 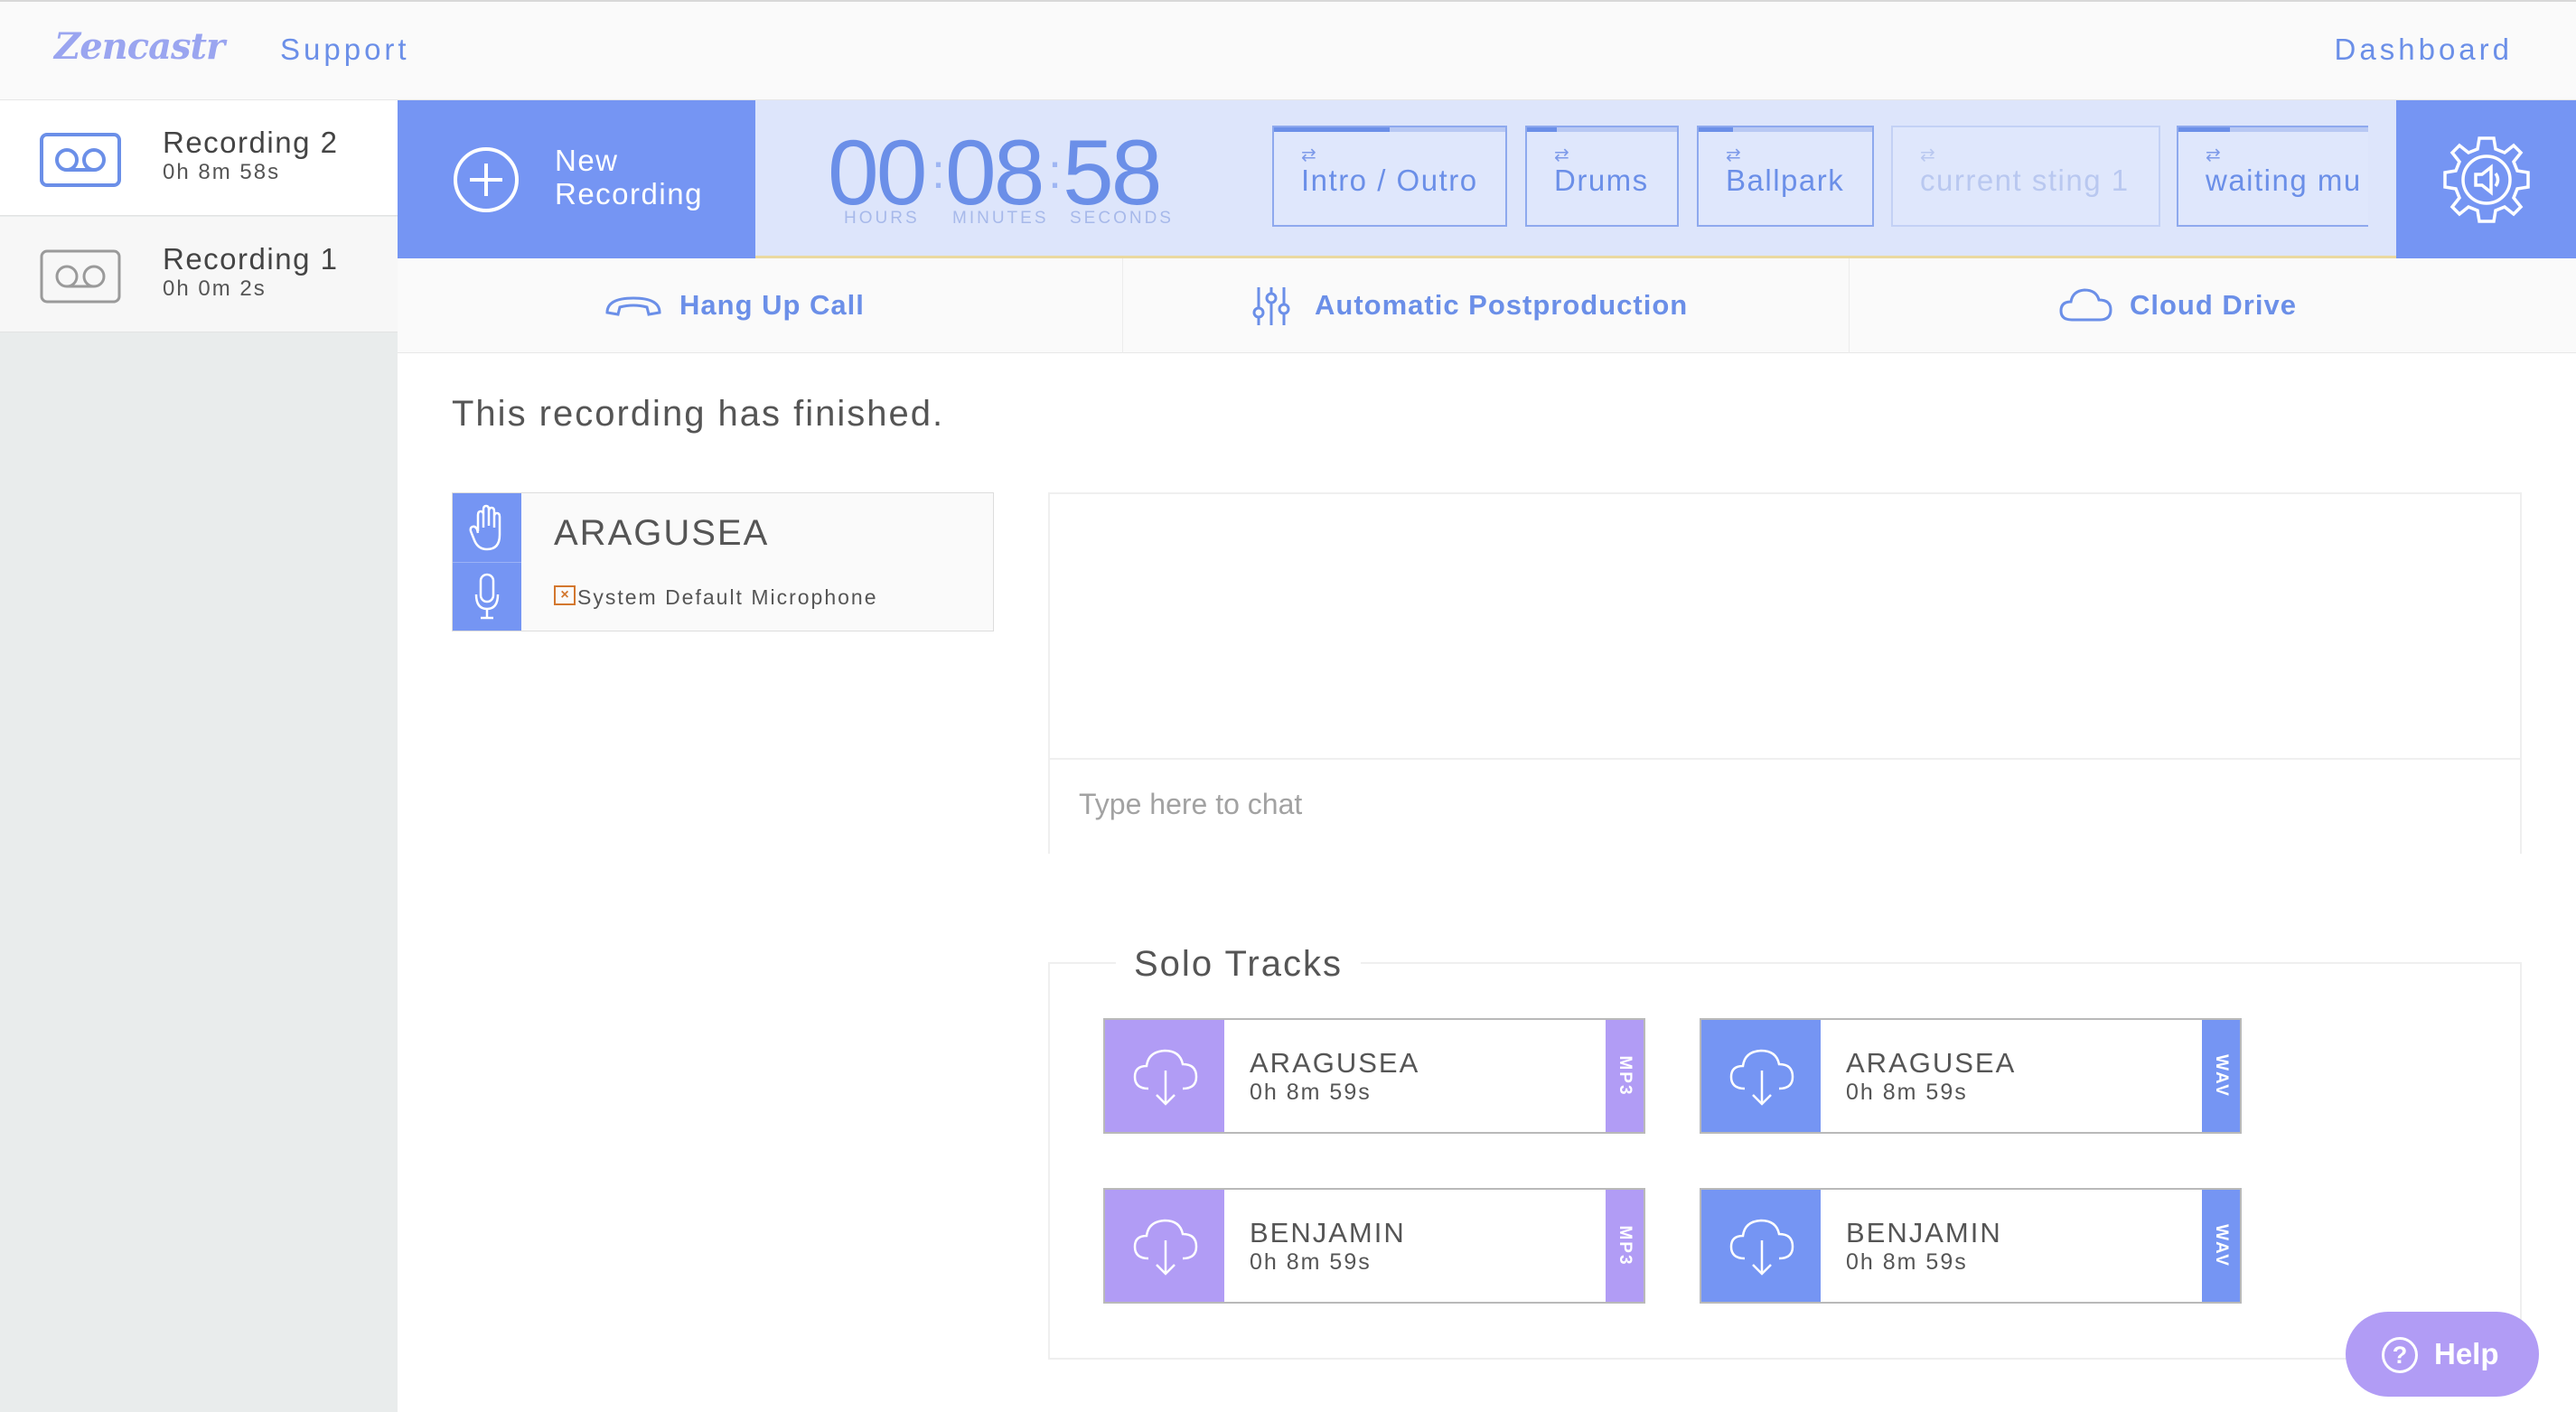 I want to click on zencastr-logo: Zencastr, so click(x=139, y=47).